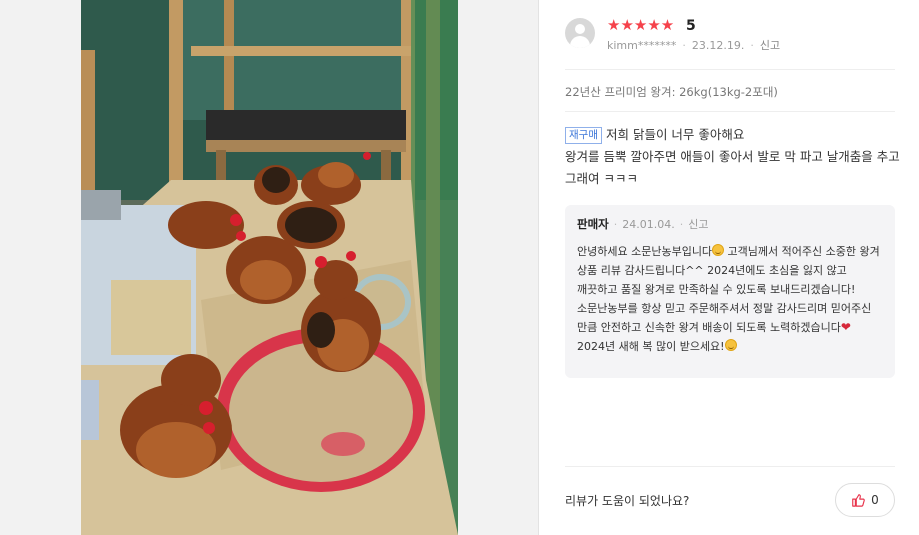  What do you see at coordinates (698, 224) in the screenshot?
I see `reply-report-button: 신고` at bounding box center [698, 224].